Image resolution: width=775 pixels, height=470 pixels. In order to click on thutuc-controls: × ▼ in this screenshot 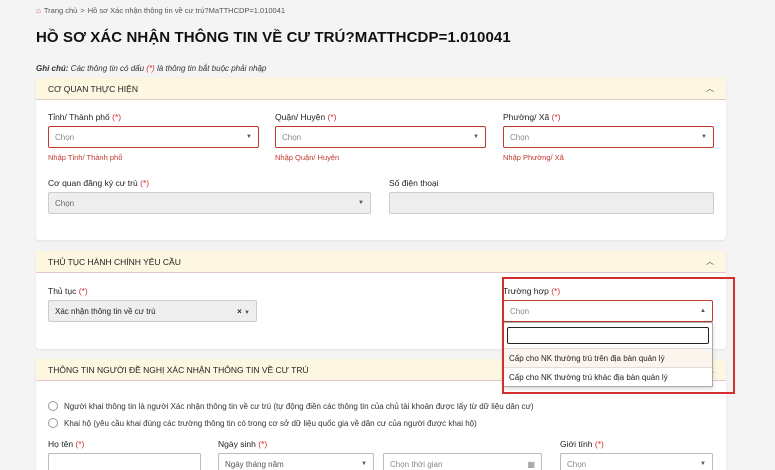, I will do `click(243, 311)`.